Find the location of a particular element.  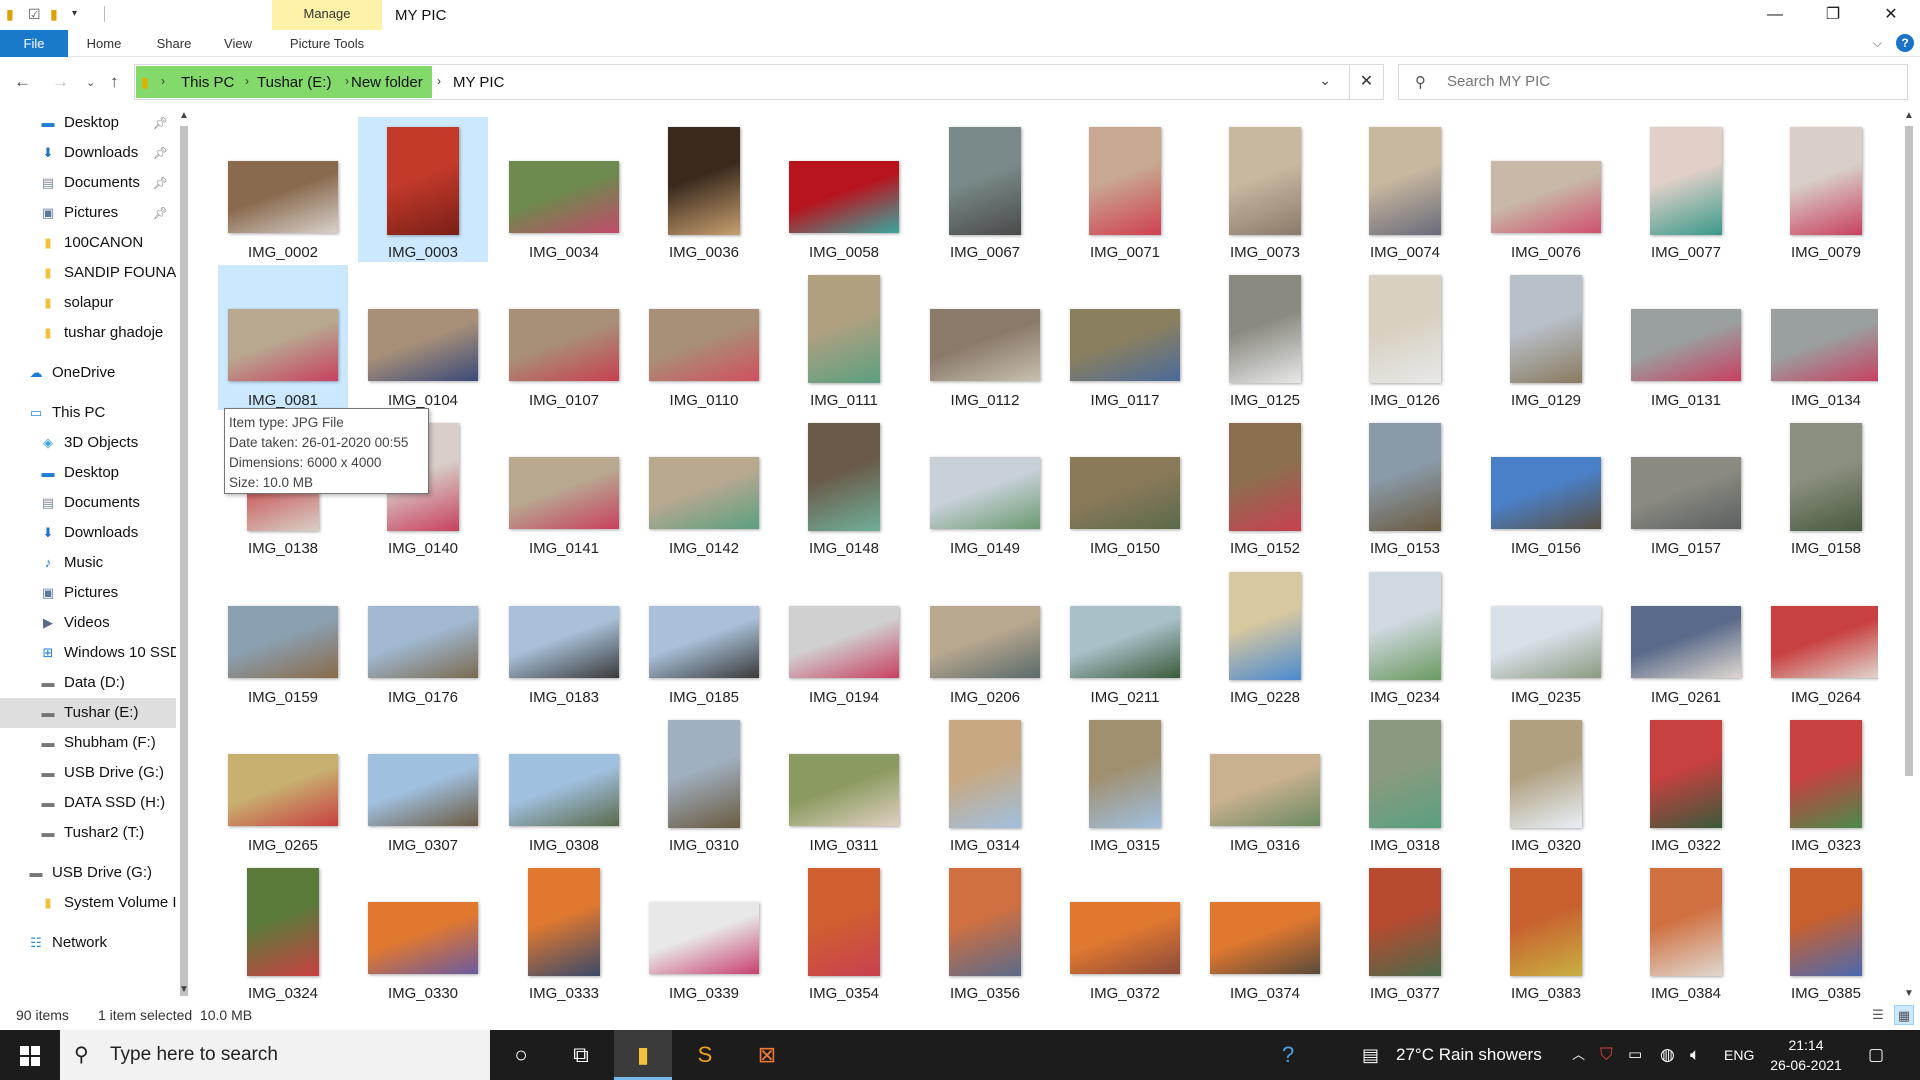

file-item: IMG_0104 is located at coordinates (423, 337).